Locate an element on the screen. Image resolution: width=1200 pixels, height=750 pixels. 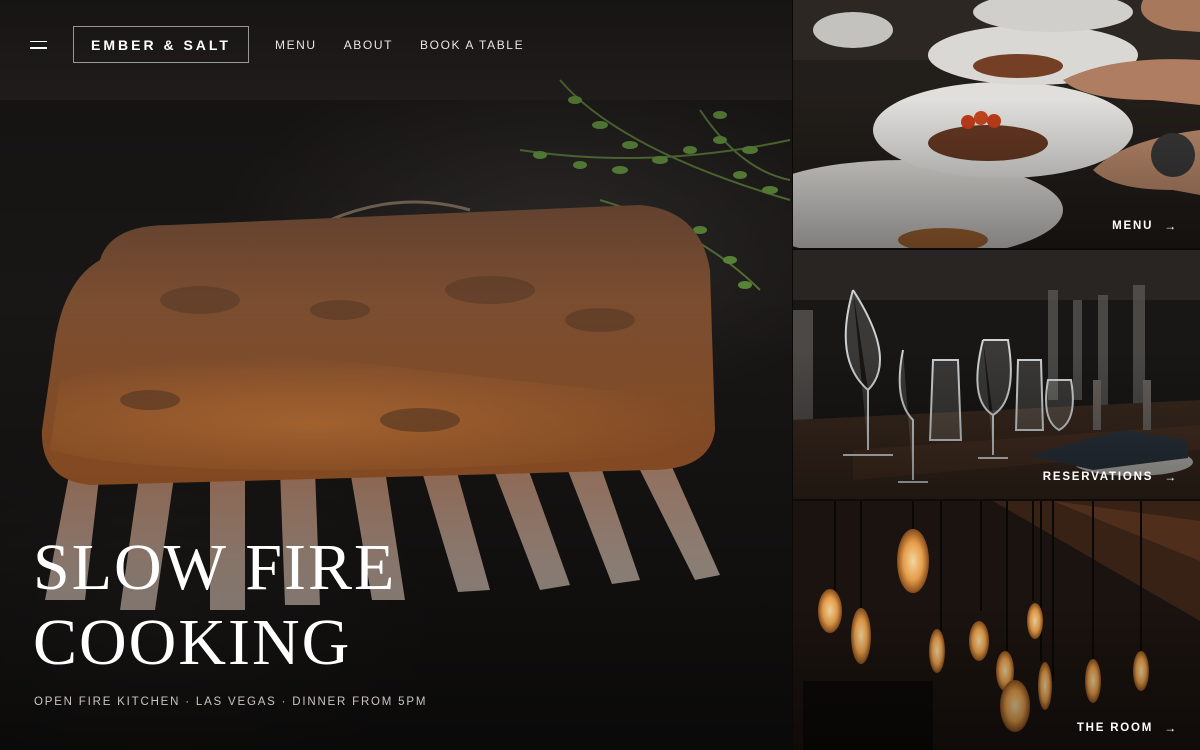
brand-logo: EMBER & SALT is located at coordinates (161, 44).